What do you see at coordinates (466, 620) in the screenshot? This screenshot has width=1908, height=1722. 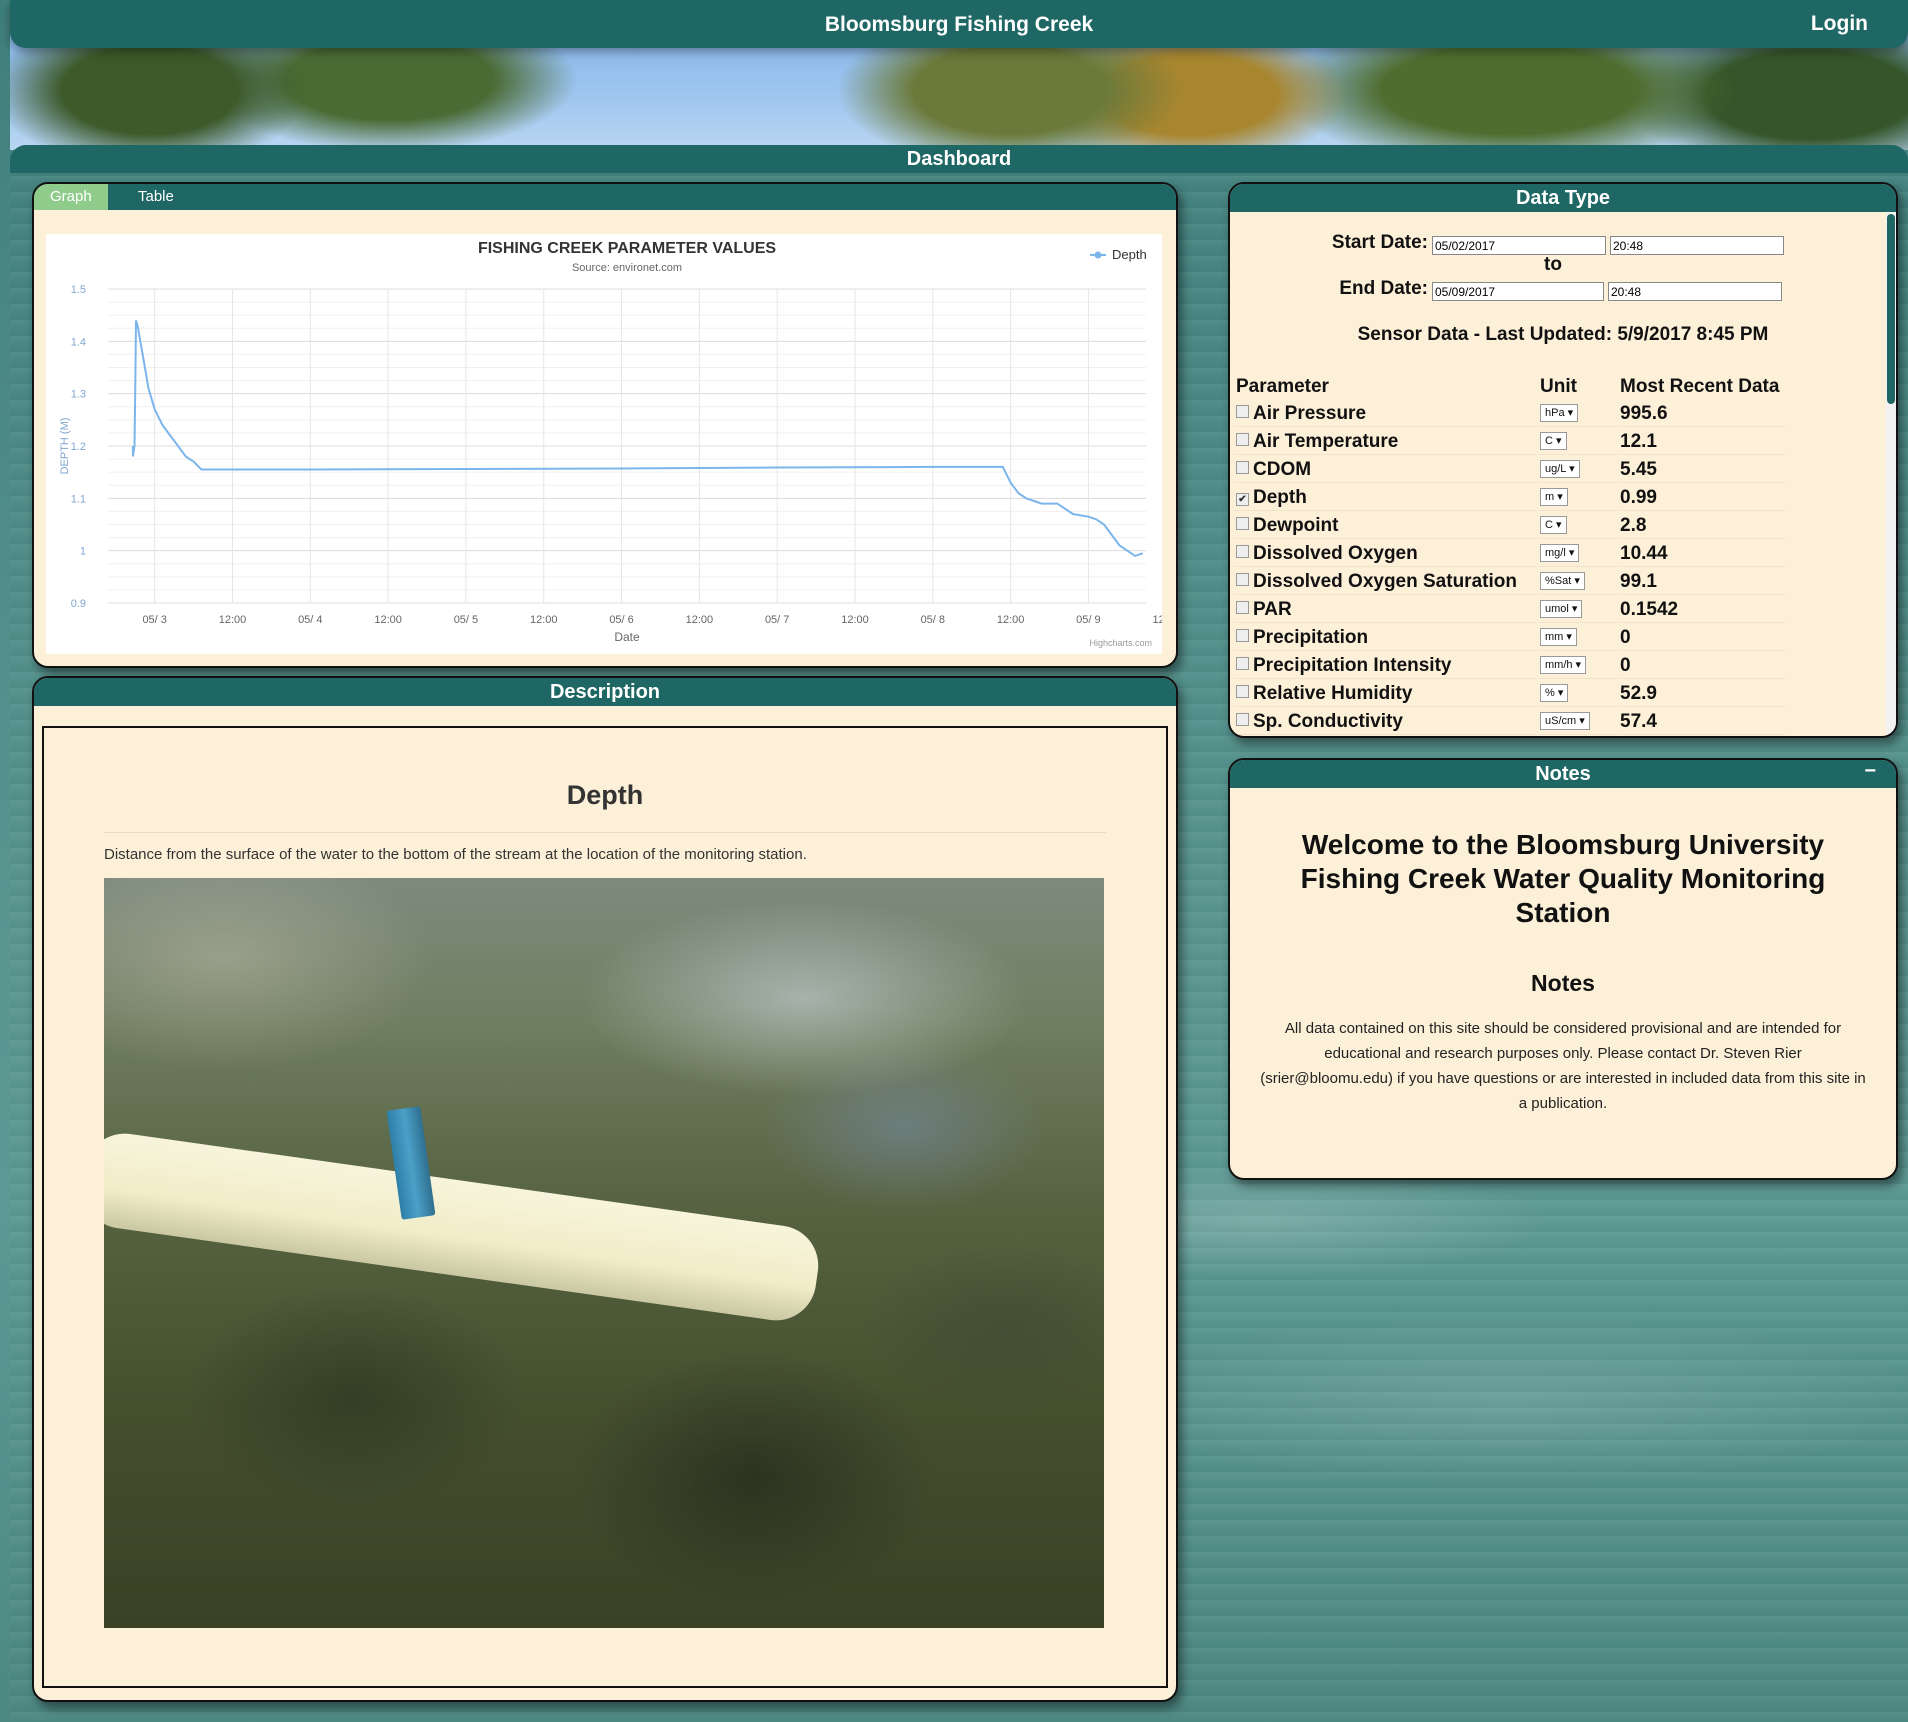 I see `x-tick-label: 05/ 5` at bounding box center [466, 620].